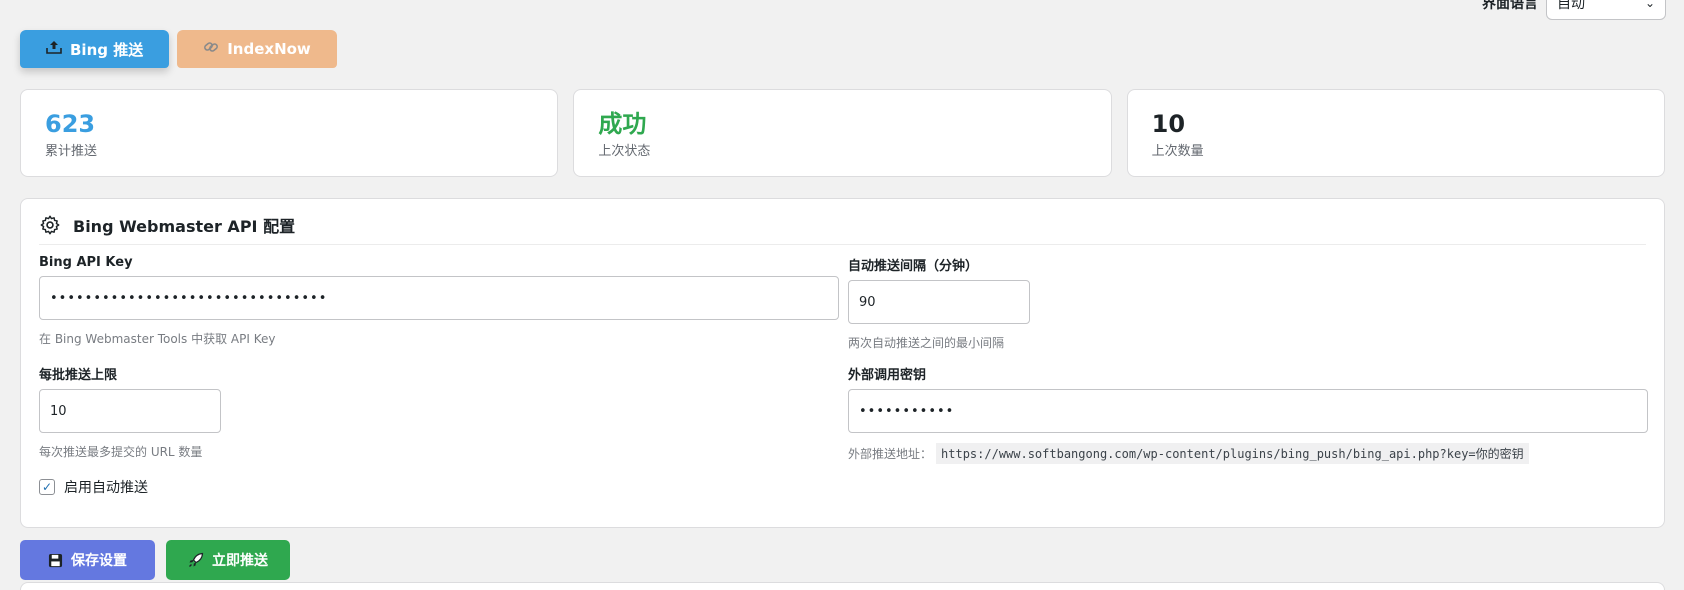 This screenshot has width=1684, height=590. What do you see at coordinates (842, 586) in the screenshot?
I see `next-panel-edge` at bounding box center [842, 586].